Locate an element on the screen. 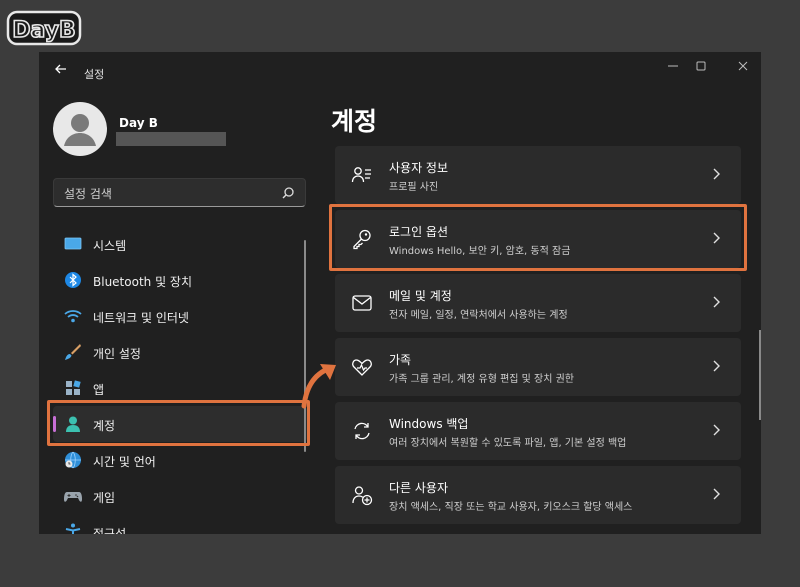 The image size is (800, 587). sidebar-item-system: 시스템 is located at coordinates (180, 244).